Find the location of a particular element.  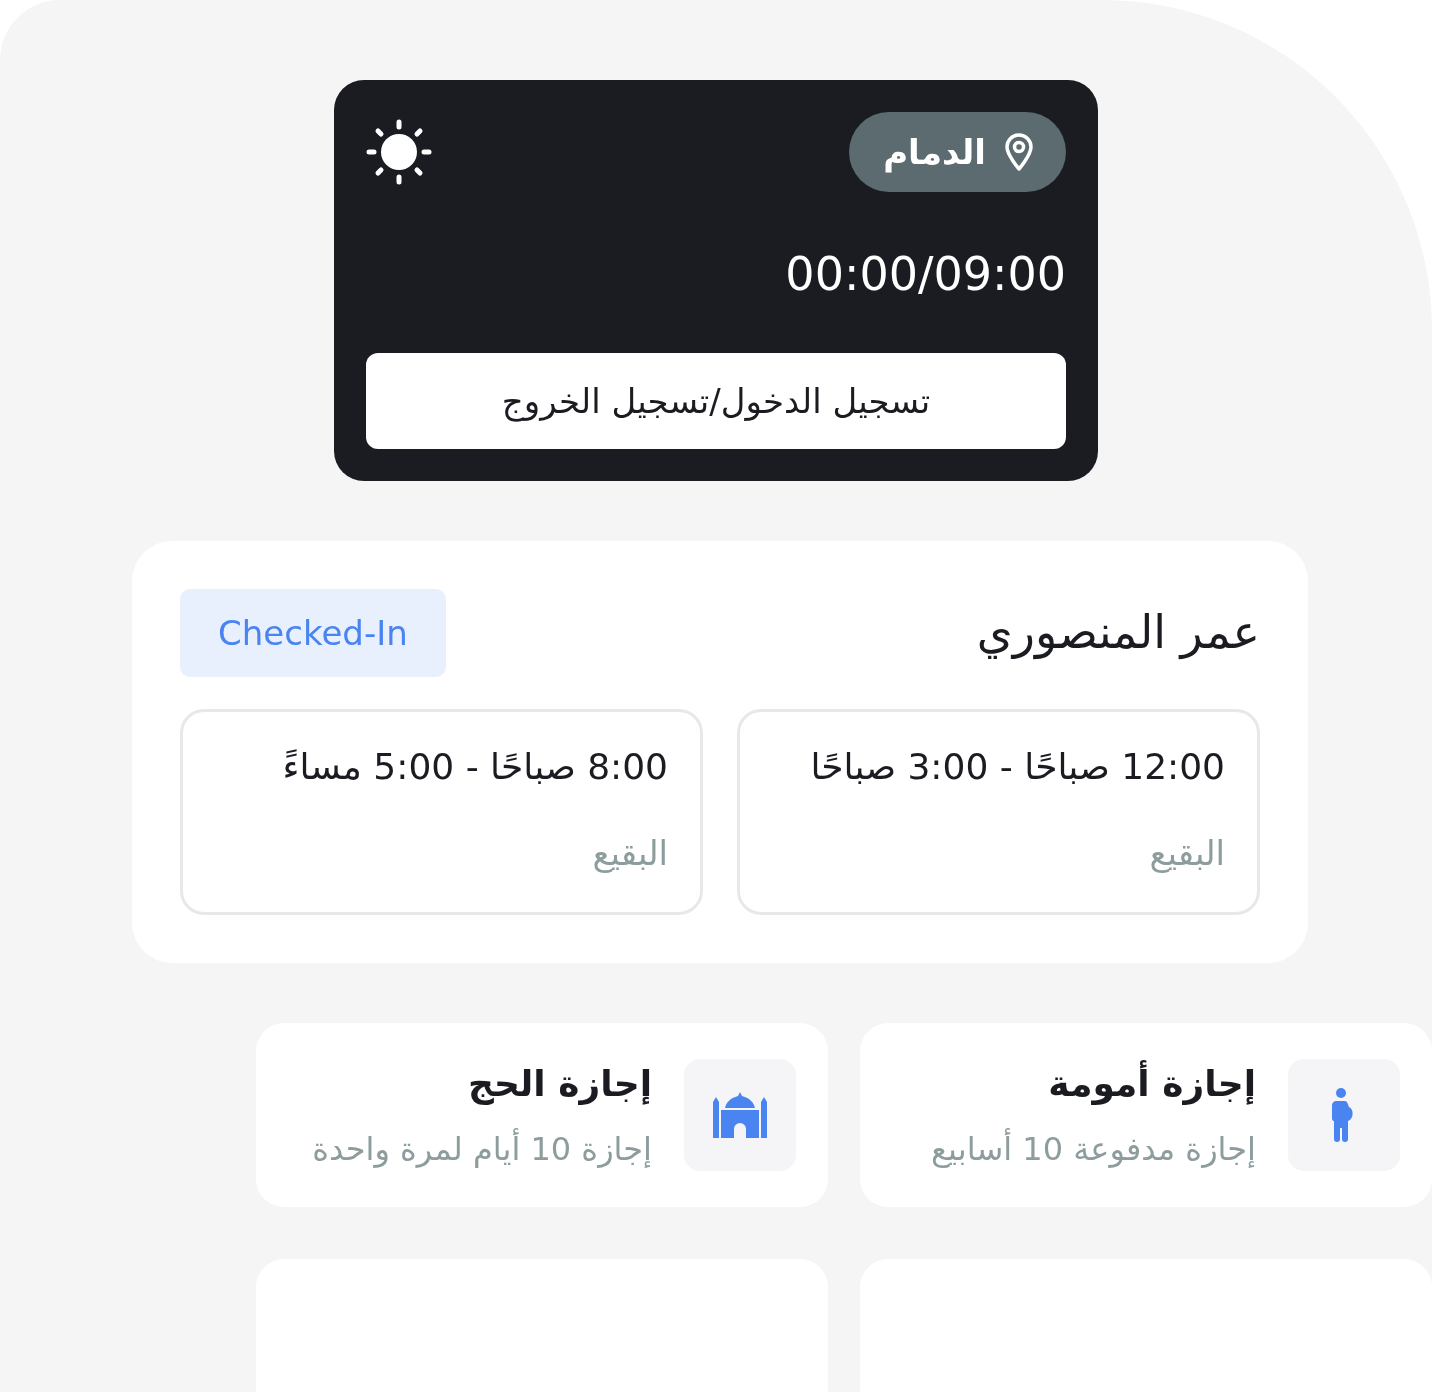

shift-card: 12:00 صباحًا - 3:00 صباحًا البقيع is located at coordinates (998, 812).